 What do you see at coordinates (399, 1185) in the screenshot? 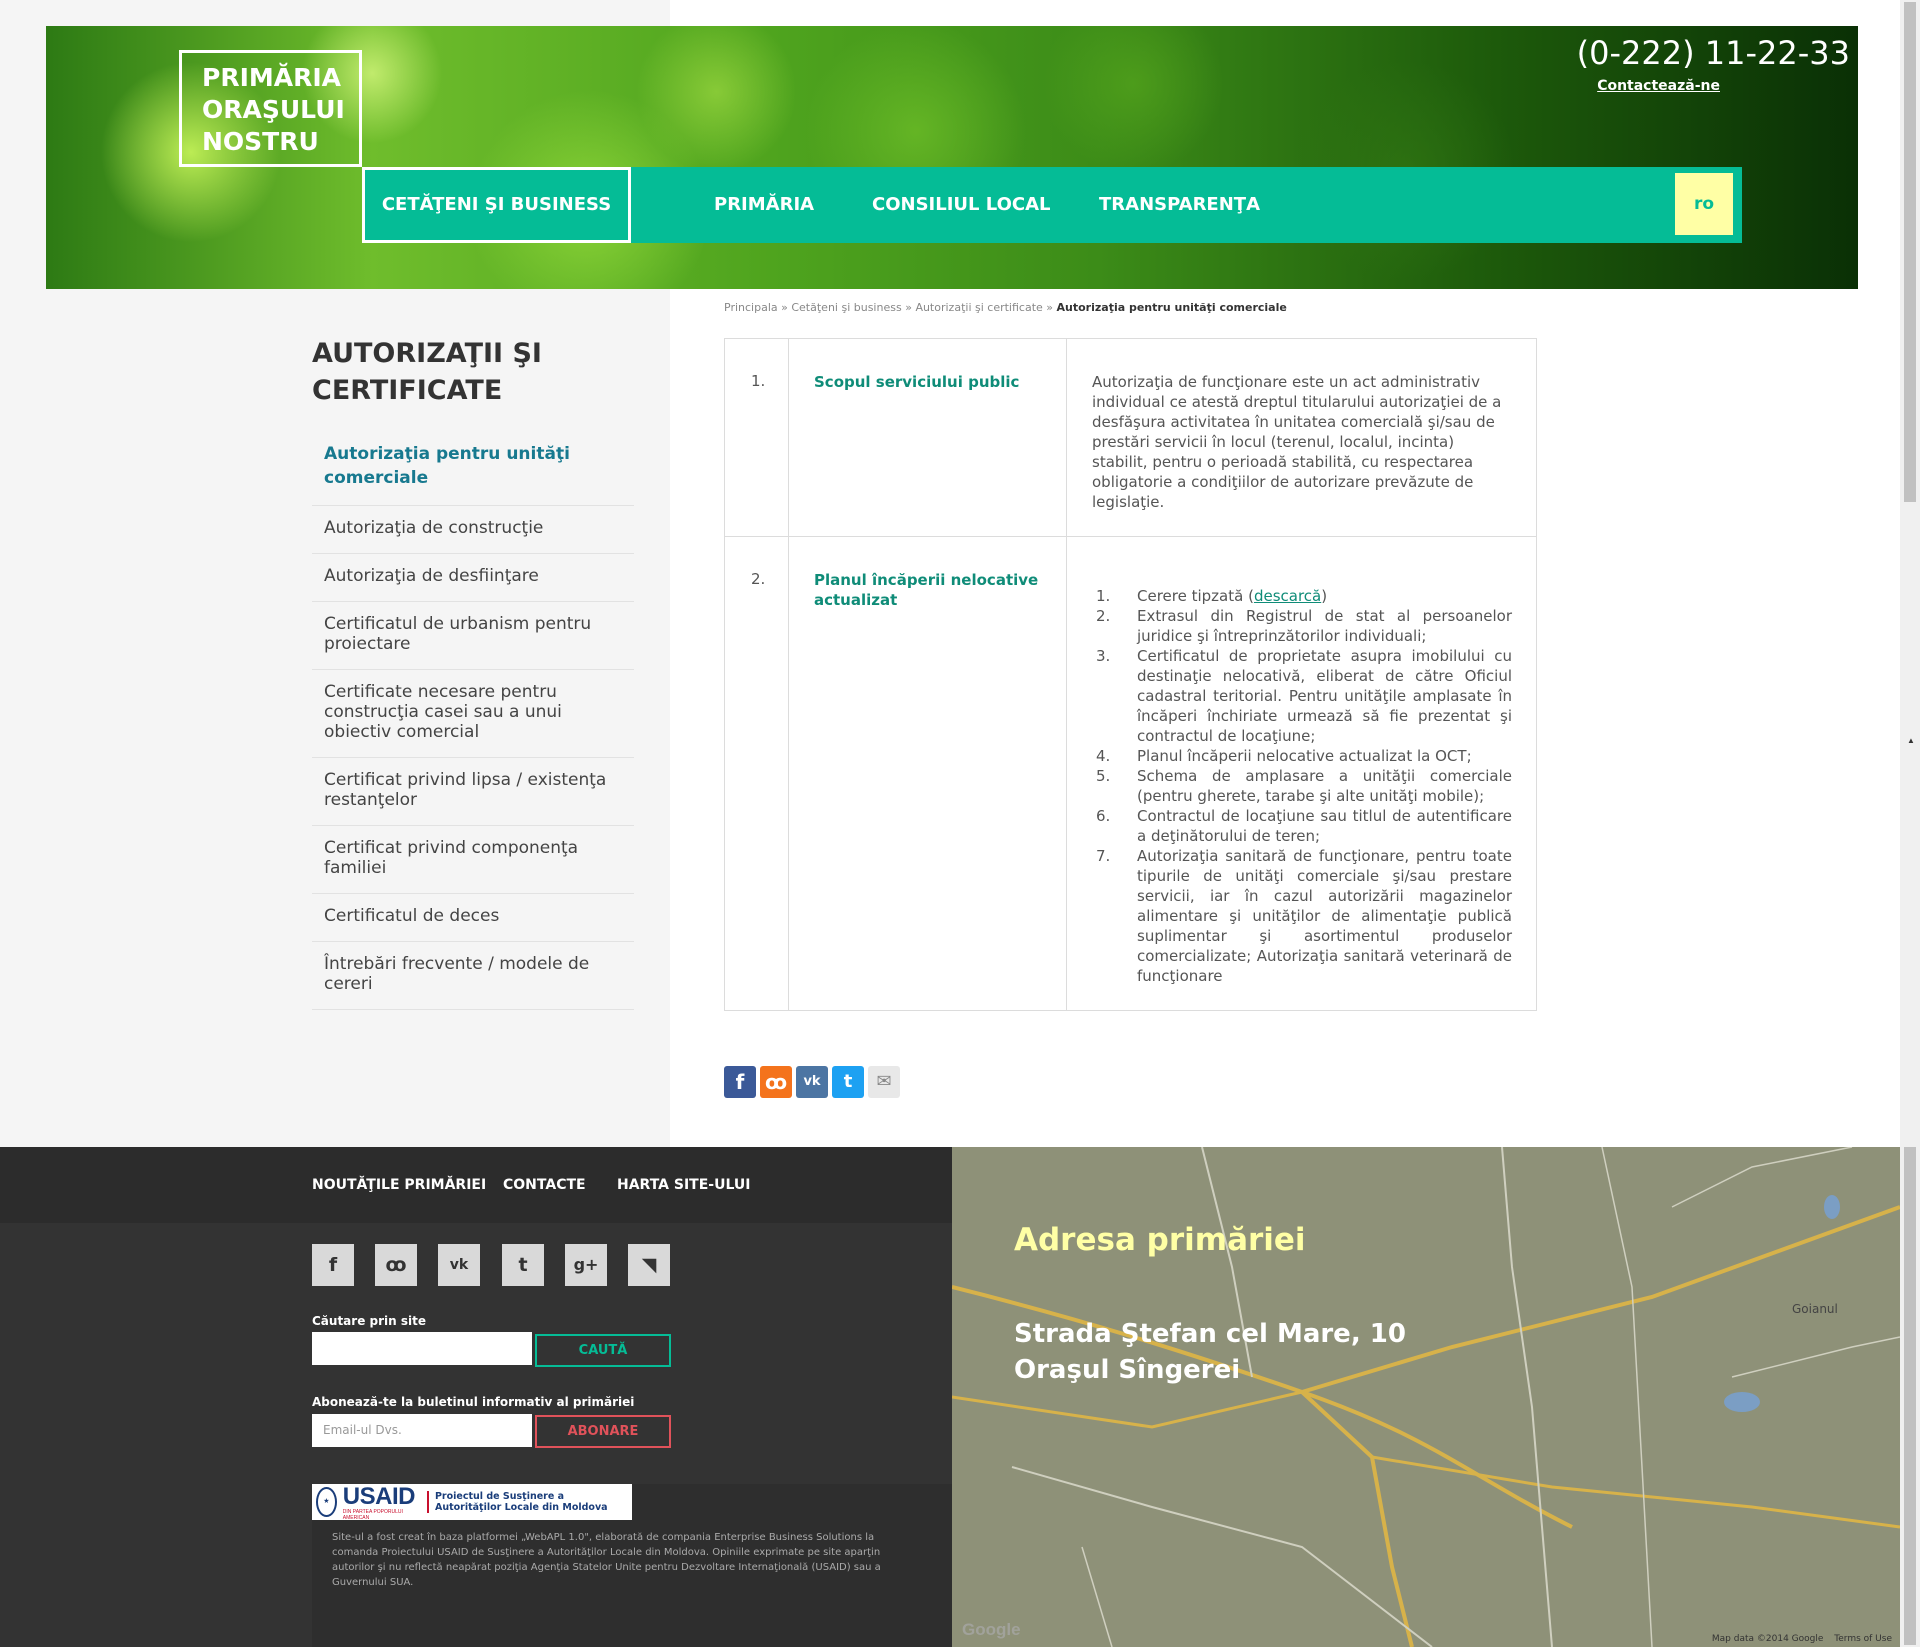
I see `footer-news-link: NOUTĂŢILE PRIMĂRIEI` at bounding box center [399, 1185].